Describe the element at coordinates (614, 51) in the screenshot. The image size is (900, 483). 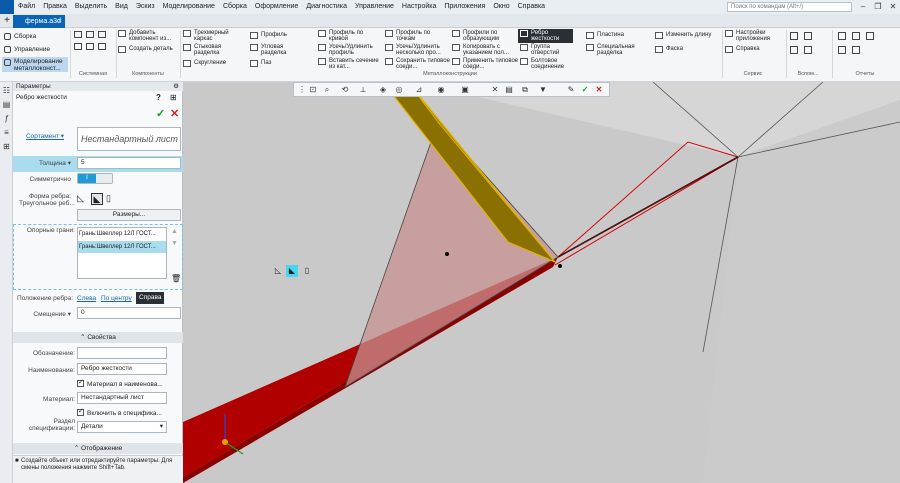
I see `special-cut-button: Специальная разделка` at that location.